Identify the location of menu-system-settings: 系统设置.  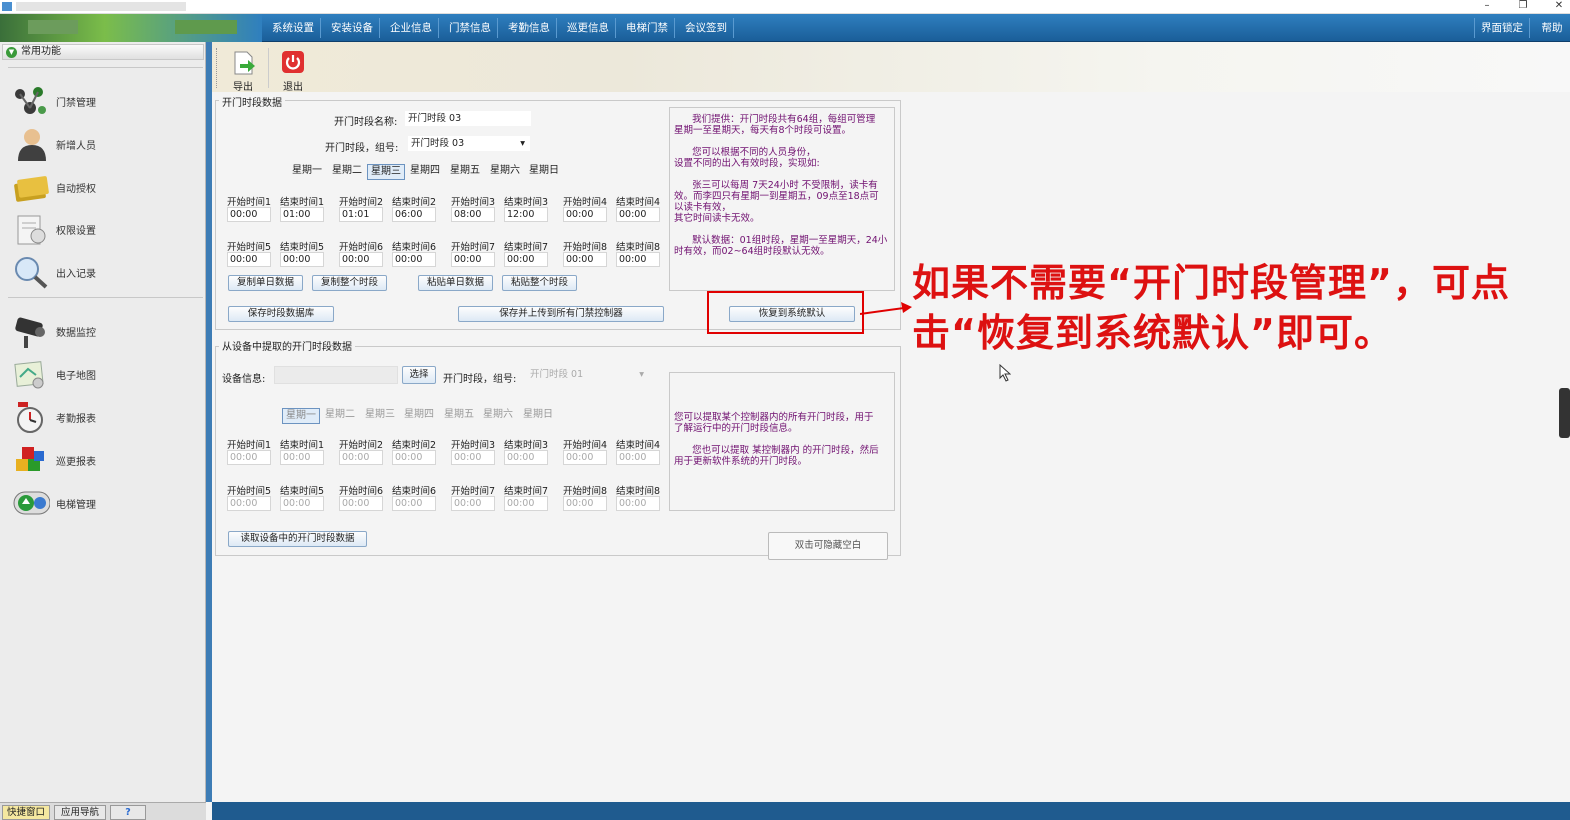
(293, 28).